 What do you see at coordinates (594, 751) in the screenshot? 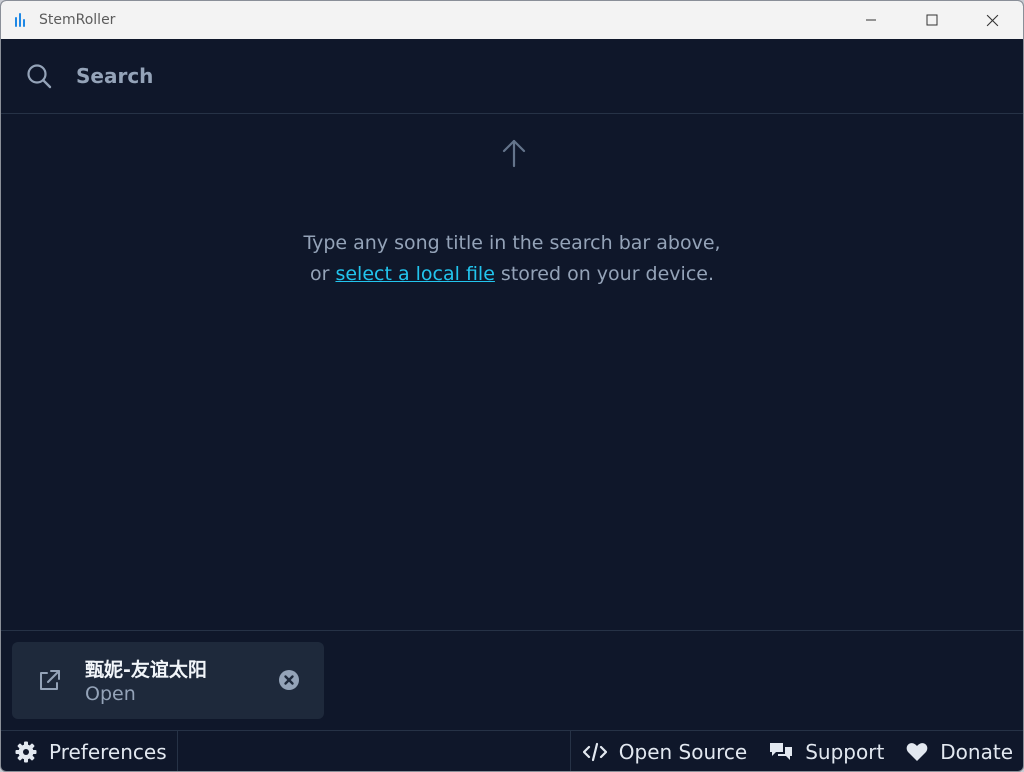
I see `code-icon` at bounding box center [594, 751].